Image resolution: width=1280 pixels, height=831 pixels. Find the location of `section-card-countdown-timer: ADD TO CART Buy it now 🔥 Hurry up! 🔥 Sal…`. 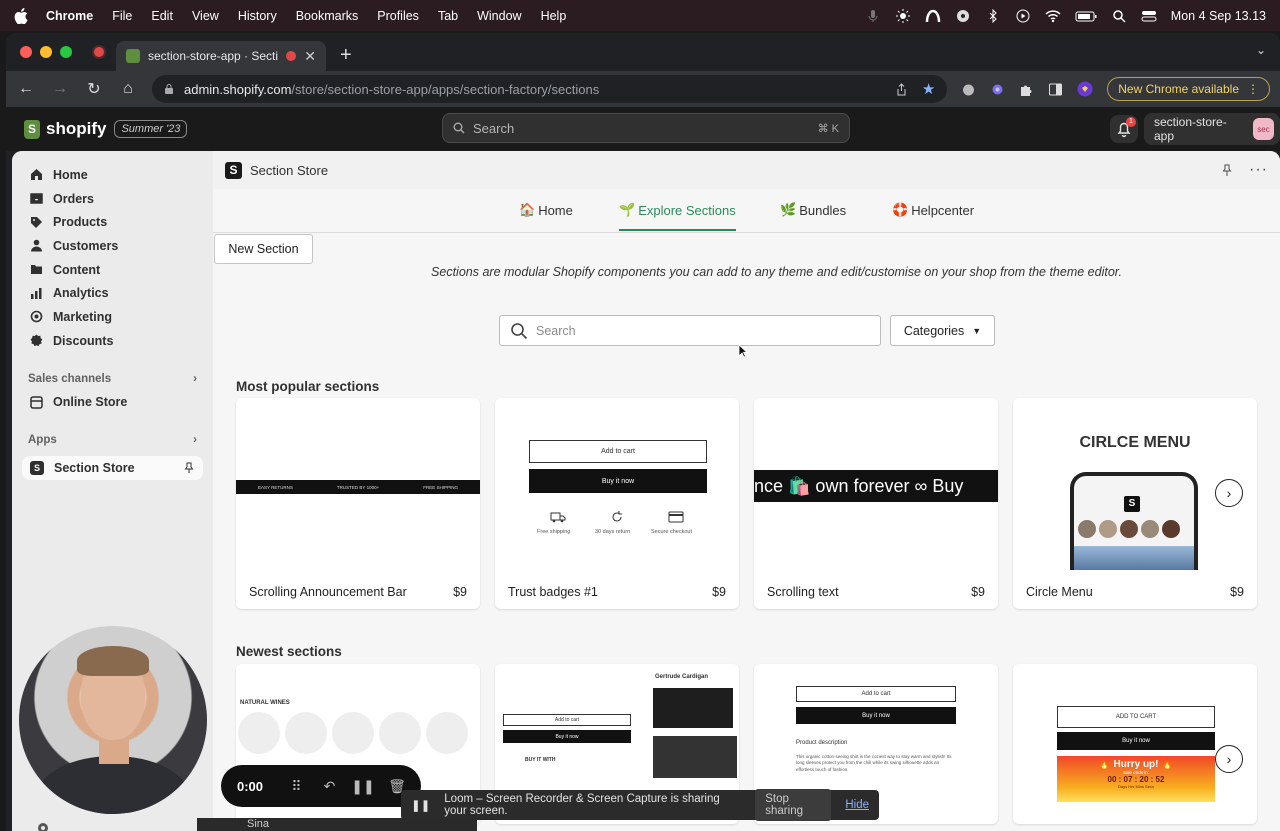

section-card-countdown-timer: ADD TO CART Buy it now 🔥 Hurry up! 🔥 Sal… is located at coordinates (1135, 744).